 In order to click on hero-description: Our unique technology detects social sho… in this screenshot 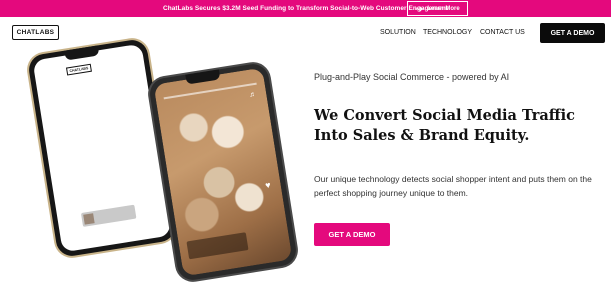, I will do `click(453, 186)`.